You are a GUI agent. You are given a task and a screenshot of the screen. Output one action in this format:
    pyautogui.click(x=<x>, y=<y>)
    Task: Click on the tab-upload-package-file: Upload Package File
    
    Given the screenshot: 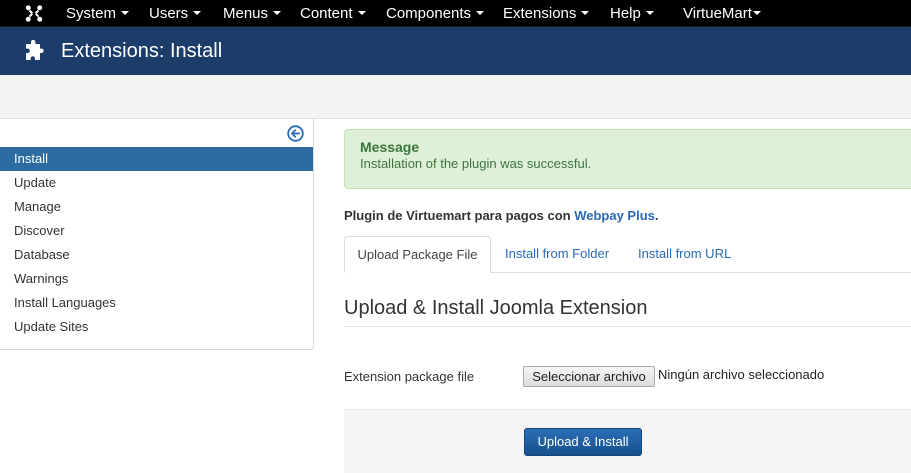 What is the action you would take?
    pyautogui.click(x=417, y=254)
    